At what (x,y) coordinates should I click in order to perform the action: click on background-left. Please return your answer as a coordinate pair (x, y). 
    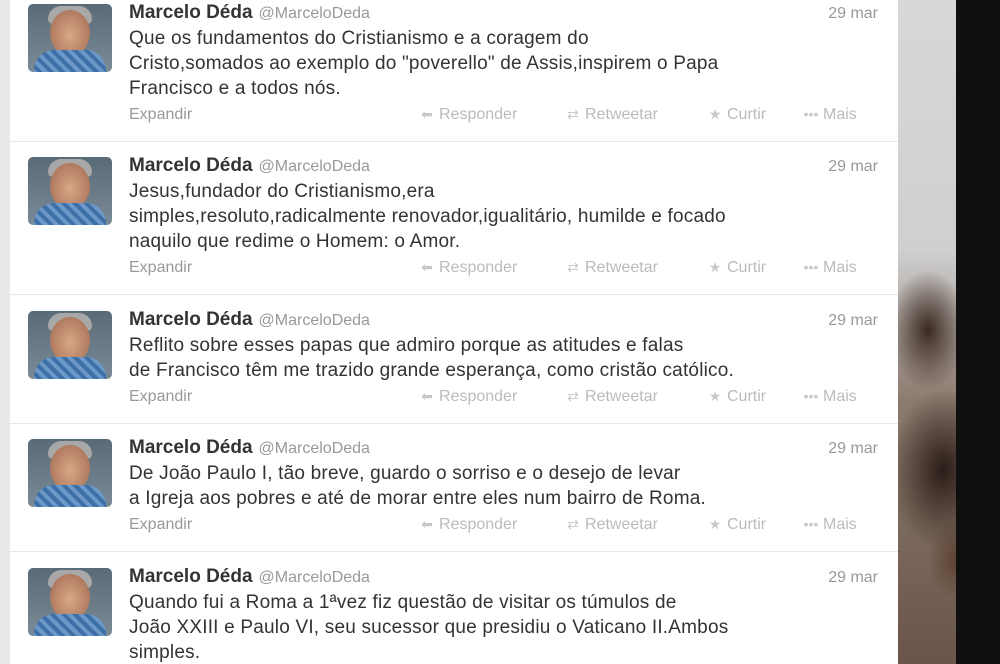
    Looking at the image, I should click on (5, 332).